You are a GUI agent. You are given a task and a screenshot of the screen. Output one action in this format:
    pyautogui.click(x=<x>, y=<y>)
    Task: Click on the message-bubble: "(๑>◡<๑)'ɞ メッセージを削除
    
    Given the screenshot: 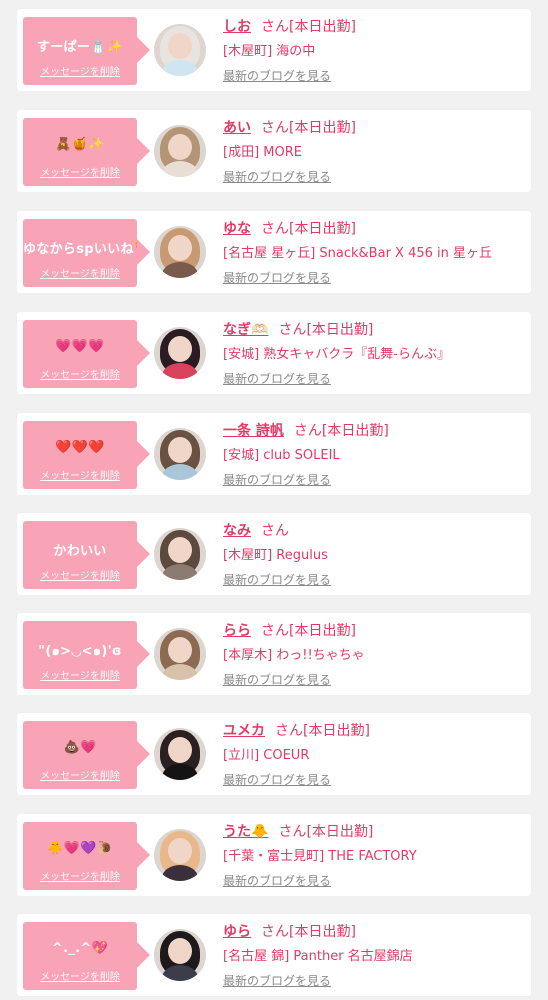 What is the action you would take?
    pyautogui.click(x=86, y=655)
    